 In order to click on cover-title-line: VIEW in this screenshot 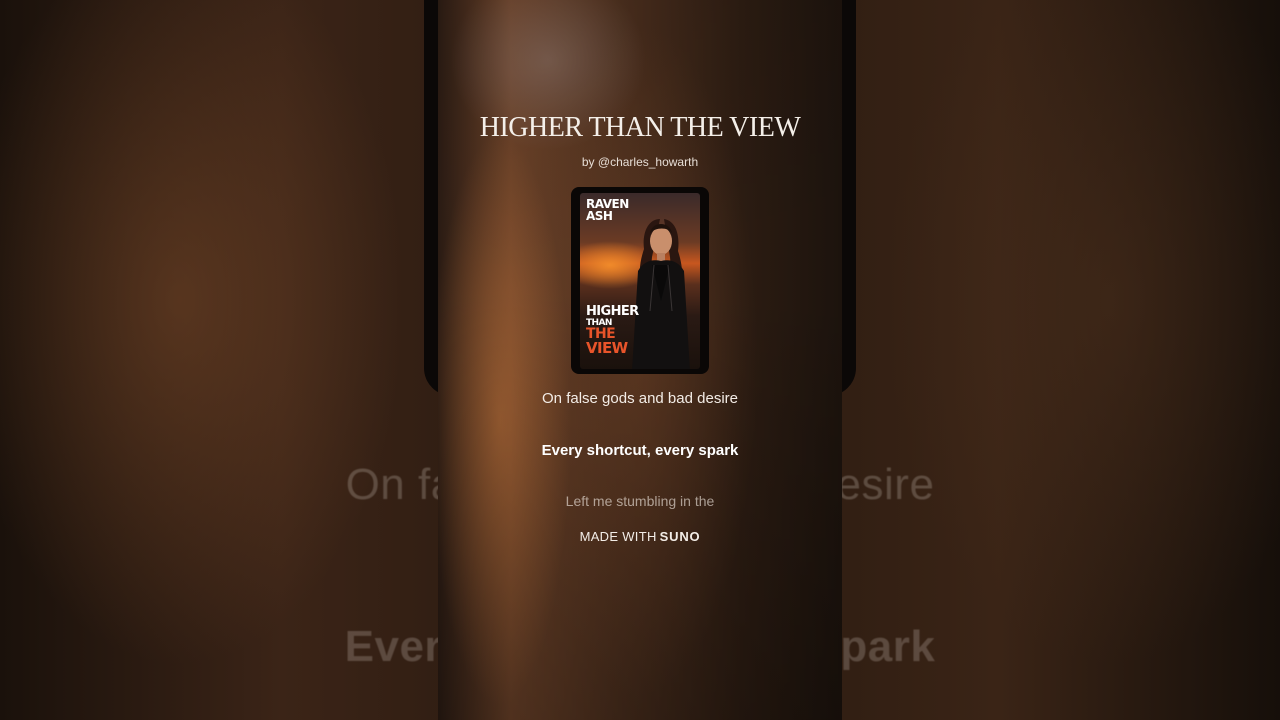, I will do `click(607, 348)`.